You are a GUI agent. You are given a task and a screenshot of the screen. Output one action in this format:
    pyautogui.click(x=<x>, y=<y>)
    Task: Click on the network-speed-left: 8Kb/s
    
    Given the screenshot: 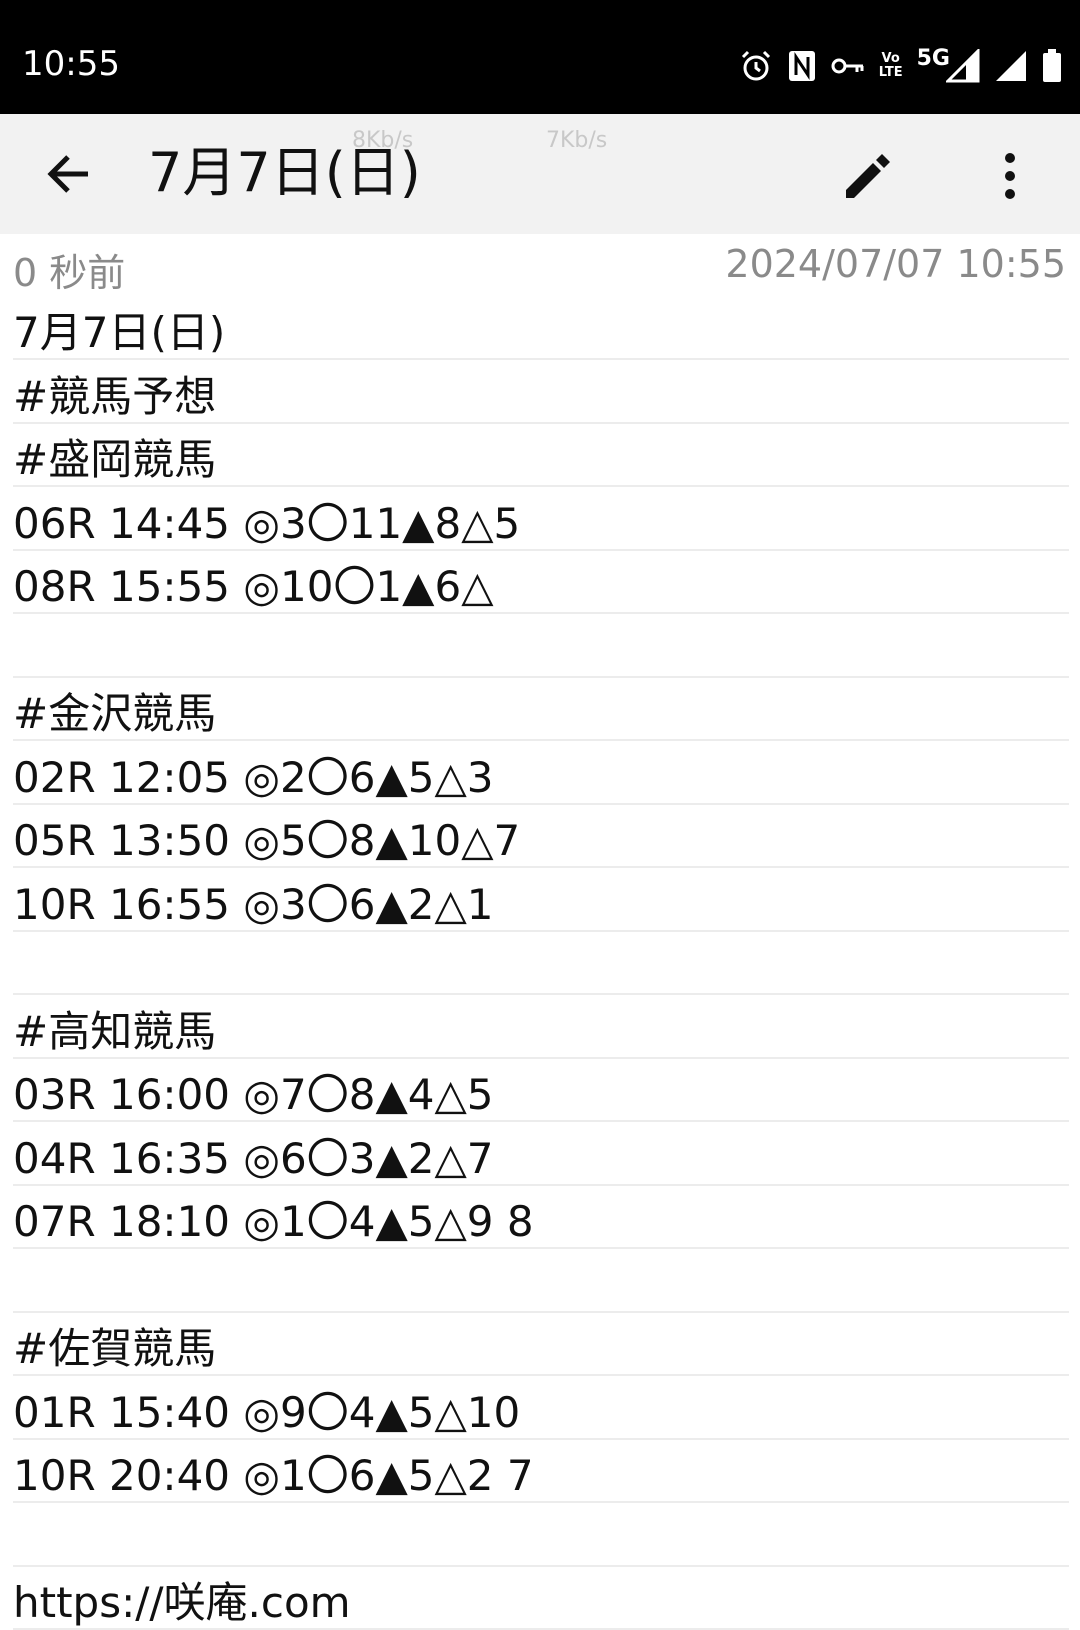 What is the action you would take?
    pyautogui.click(x=383, y=140)
    